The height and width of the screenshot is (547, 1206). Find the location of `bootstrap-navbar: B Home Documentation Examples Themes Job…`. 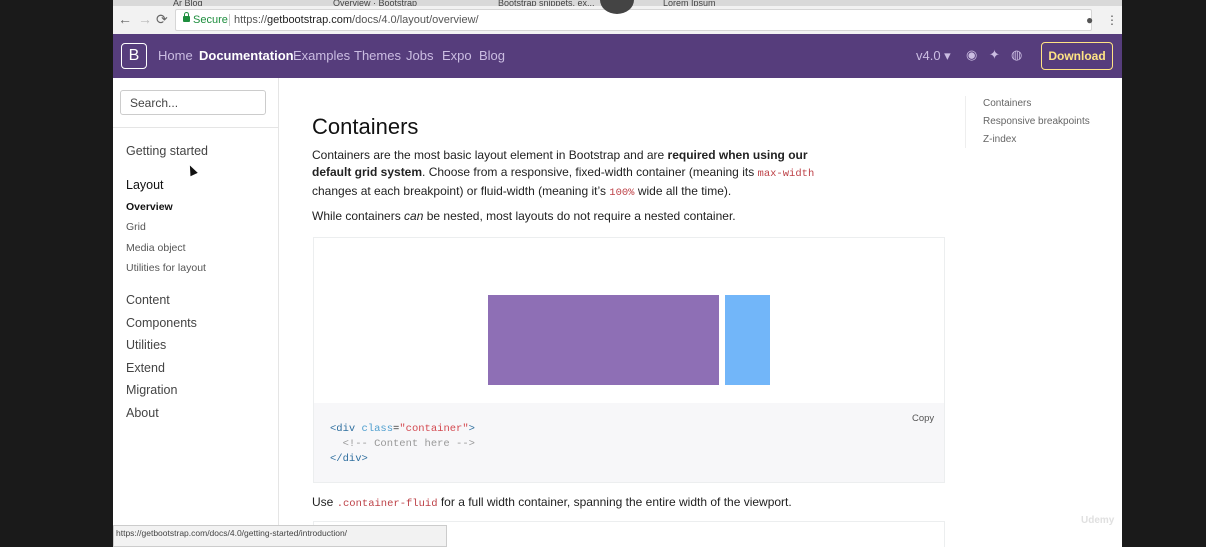

bootstrap-navbar: B Home Documentation Examples Themes Job… is located at coordinates (617, 56).